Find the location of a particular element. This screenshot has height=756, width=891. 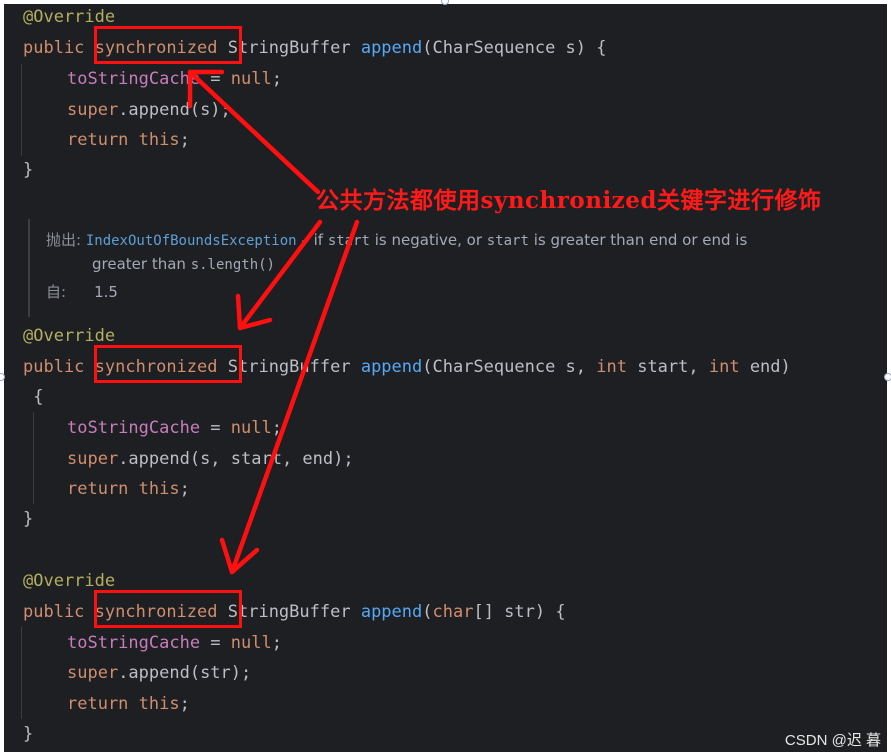

code-line-body-2c: return this; is located at coordinates (128, 489).